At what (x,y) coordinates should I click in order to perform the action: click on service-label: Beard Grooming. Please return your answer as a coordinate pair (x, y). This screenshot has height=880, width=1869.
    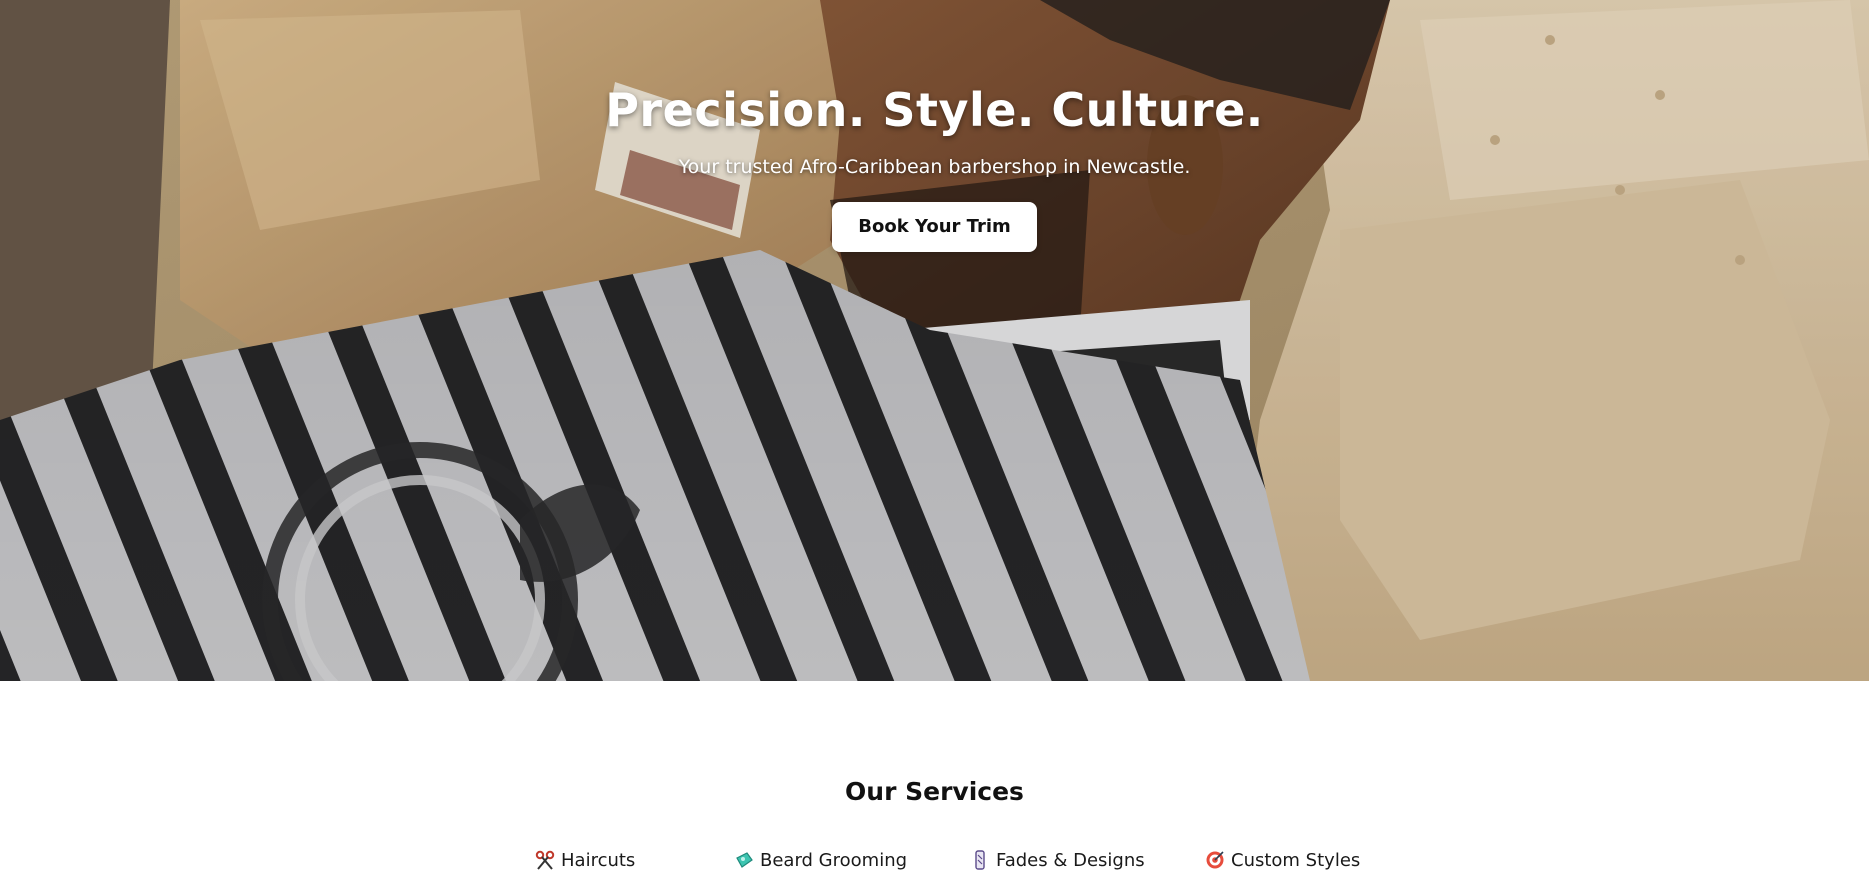
    Looking at the image, I should click on (834, 860).